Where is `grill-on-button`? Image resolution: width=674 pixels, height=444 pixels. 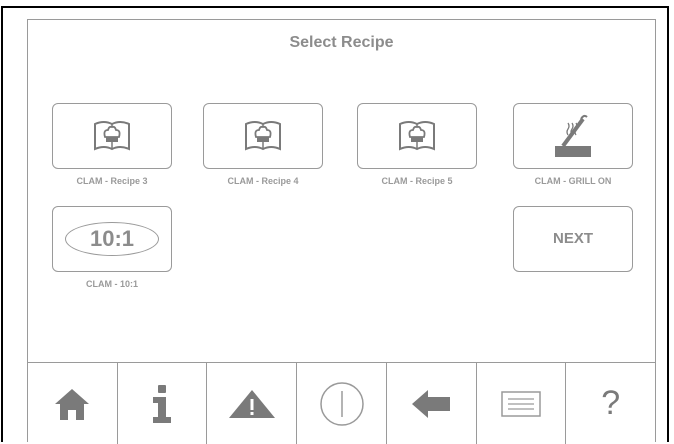 grill-on-button is located at coordinates (573, 136).